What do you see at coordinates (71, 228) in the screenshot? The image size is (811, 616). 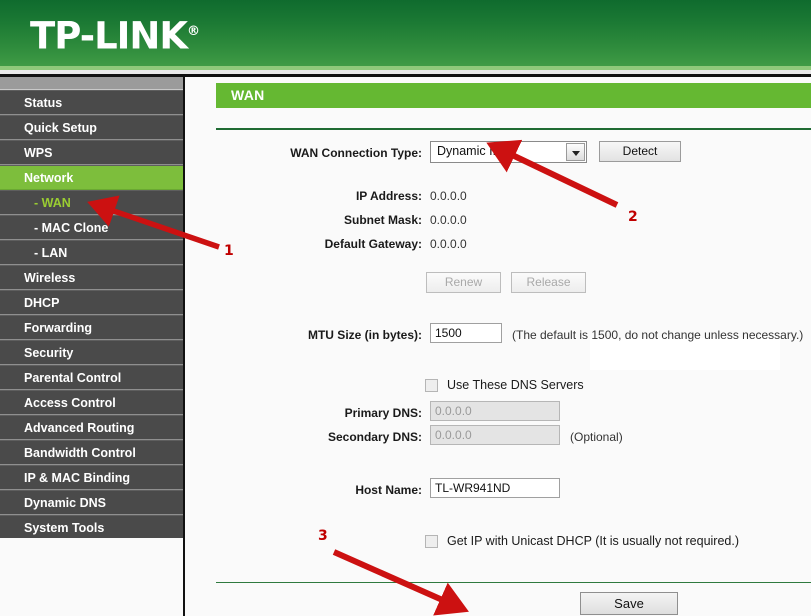 I see `sidebar-item-label: - MAC Clone` at bounding box center [71, 228].